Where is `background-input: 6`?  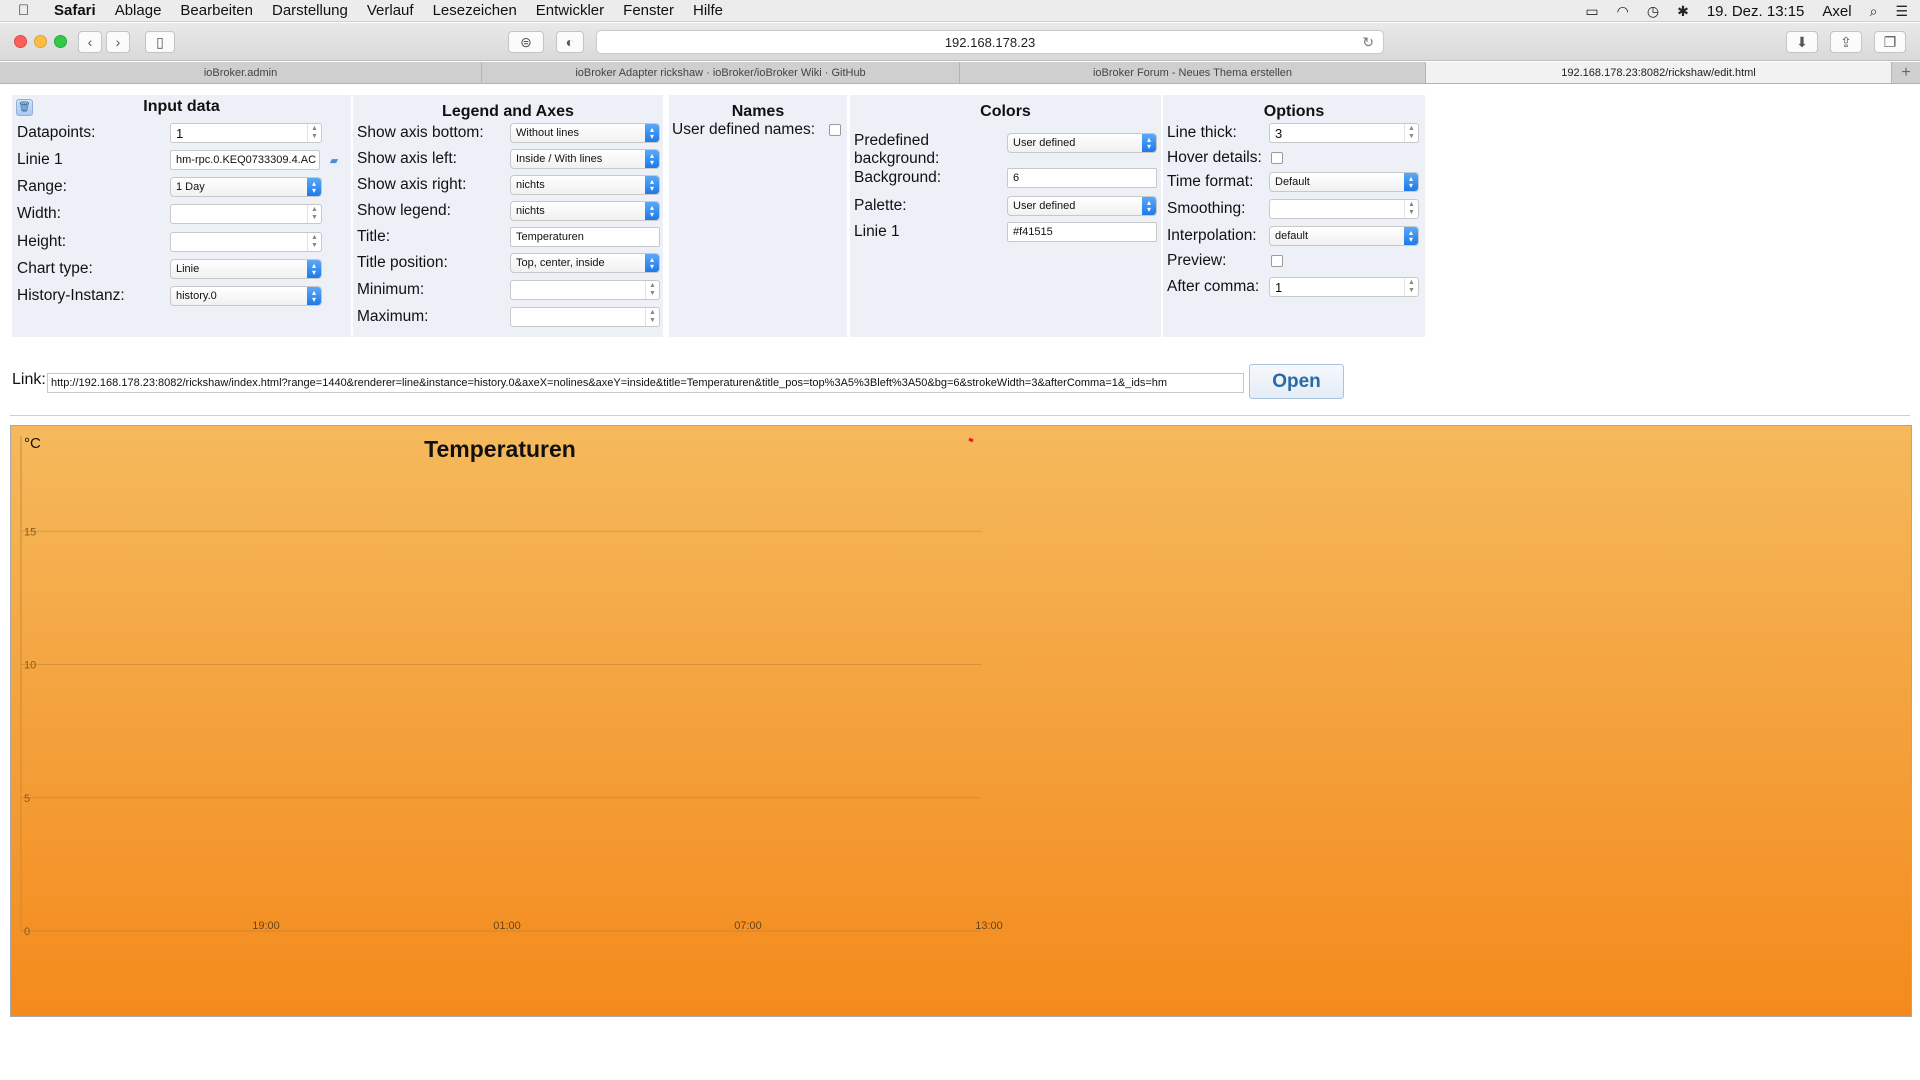
background-input: 6 is located at coordinates (1082, 178).